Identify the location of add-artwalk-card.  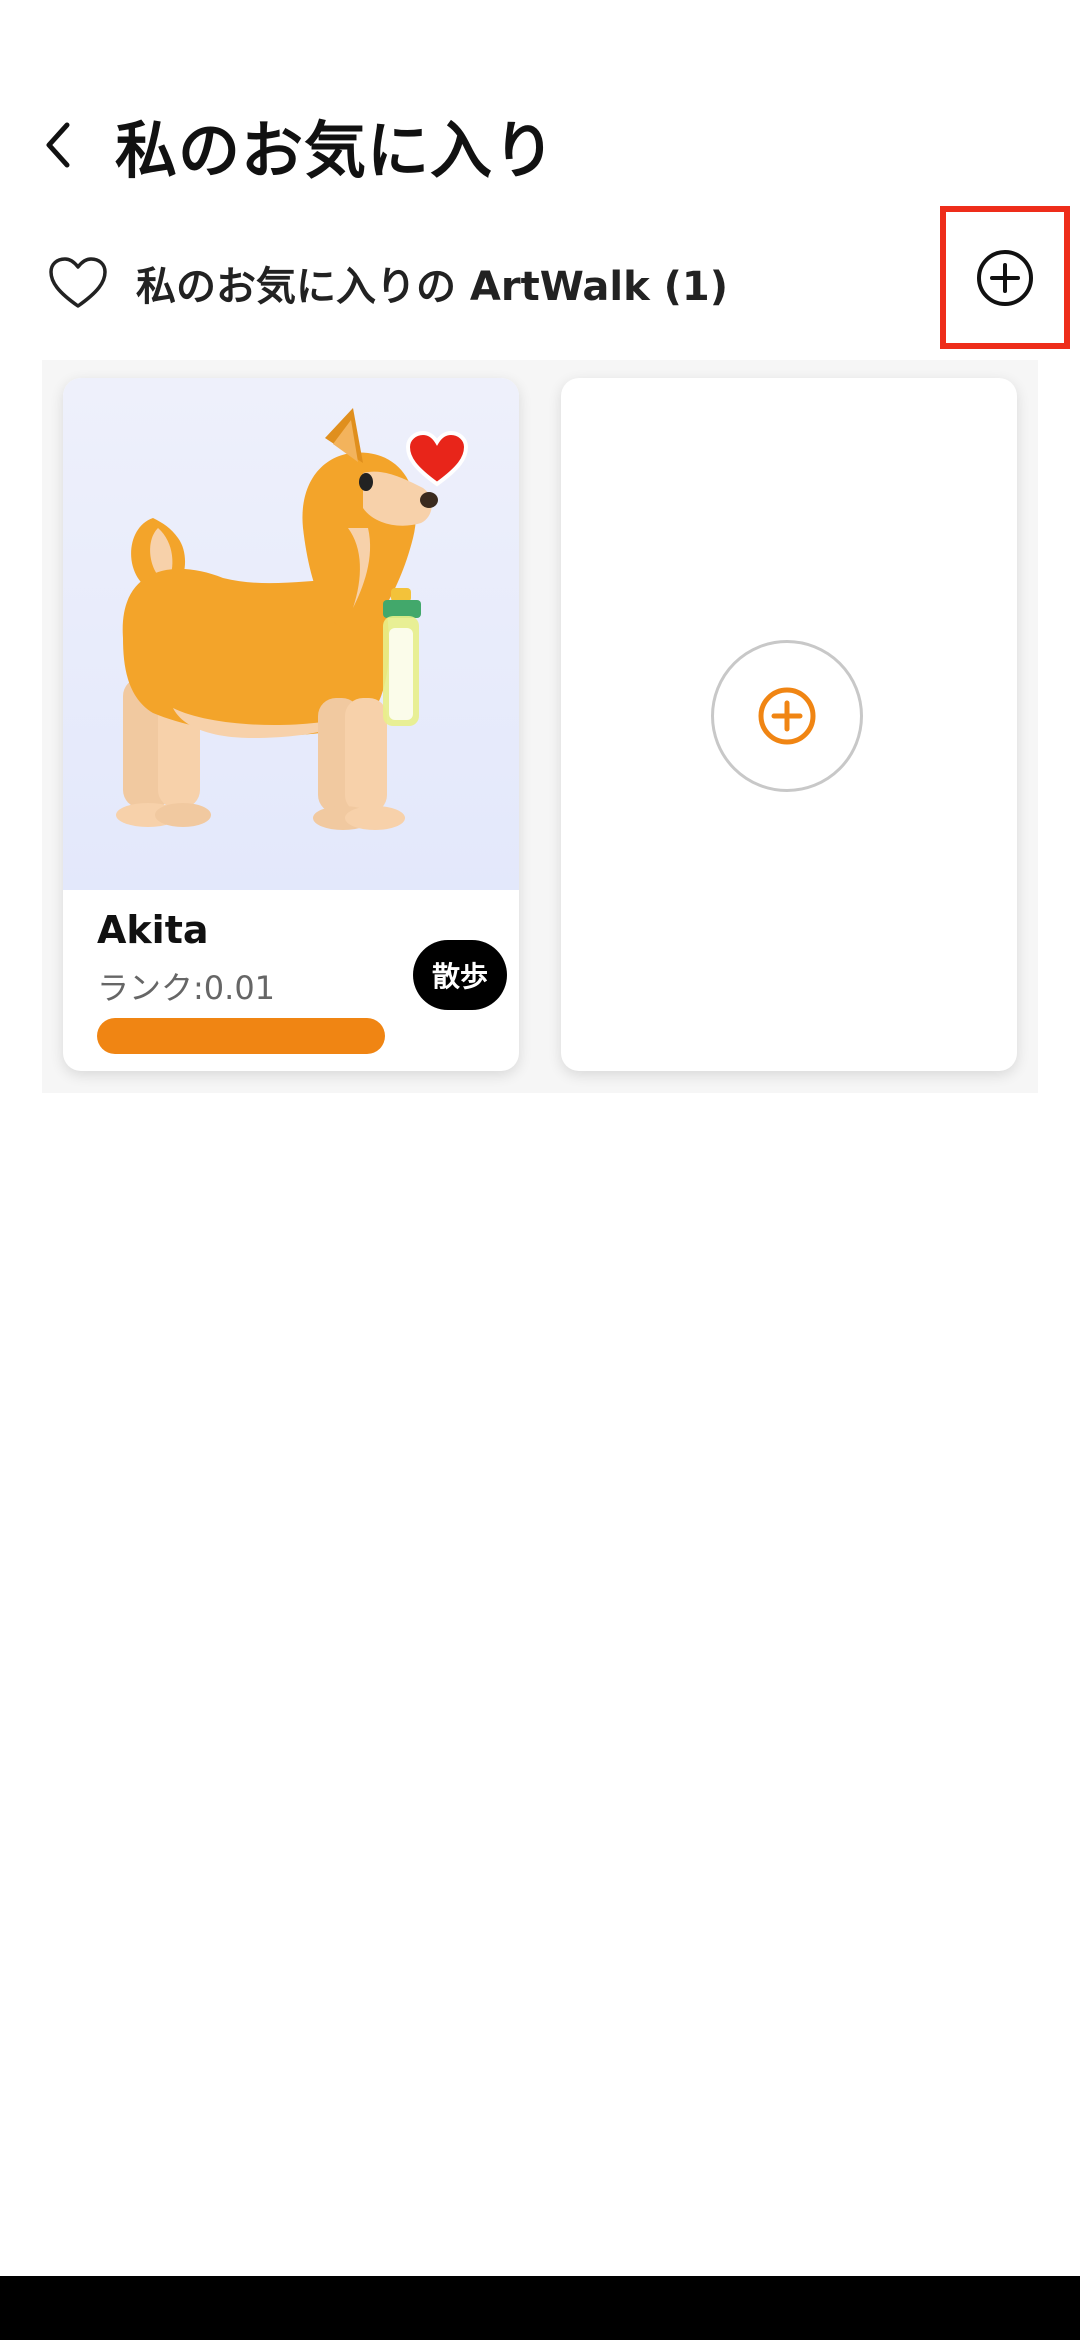
(789, 724).